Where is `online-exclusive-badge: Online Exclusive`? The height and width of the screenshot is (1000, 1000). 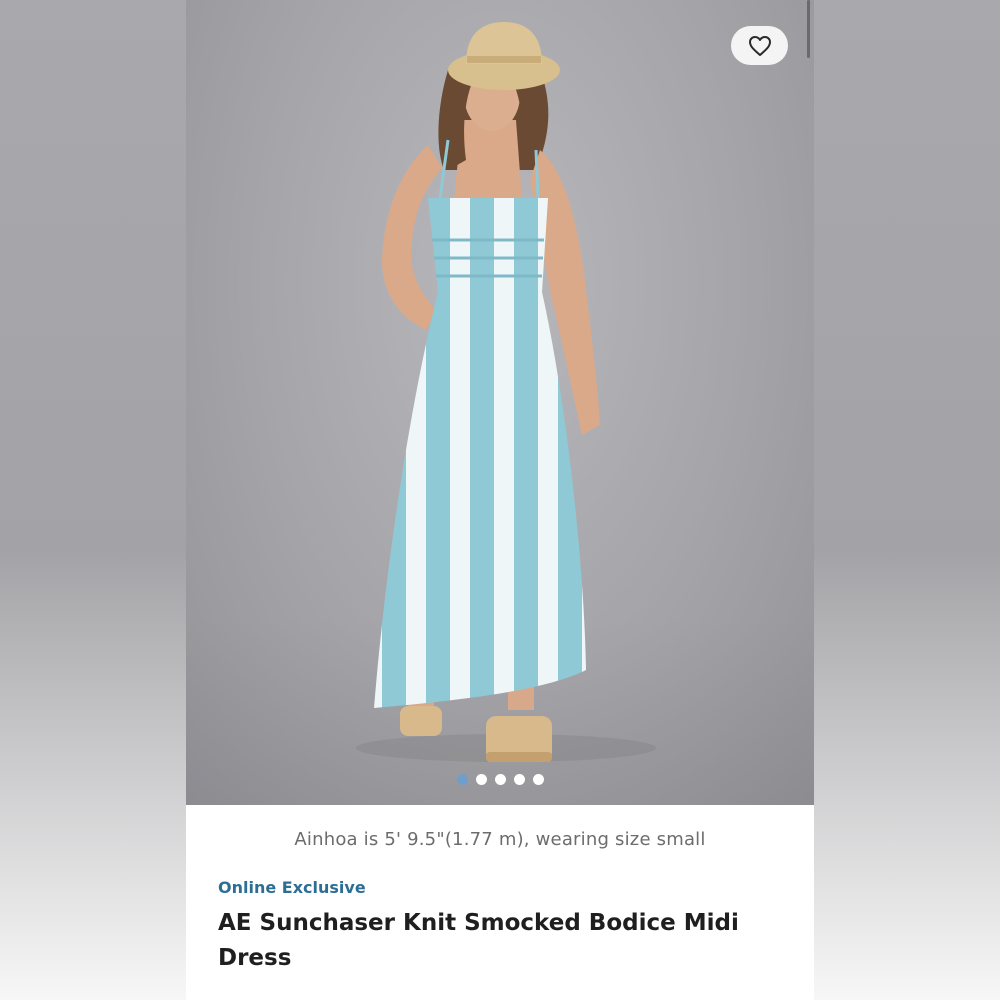
online-exclusive-badge: Online Exclusive is located at coordinates (292, 887).